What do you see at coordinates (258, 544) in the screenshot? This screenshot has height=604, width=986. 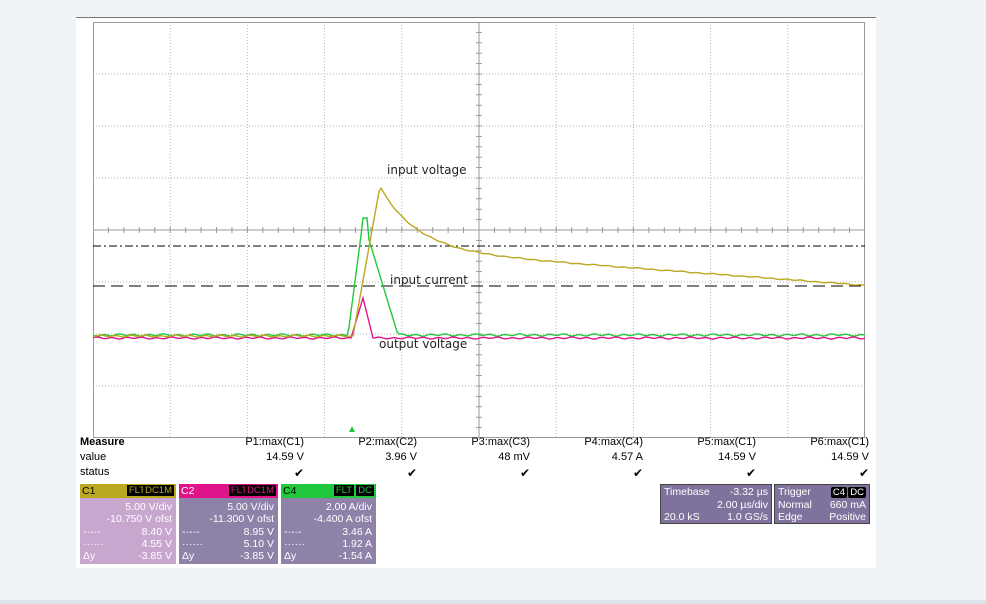 I see `cursor2-value: 5.10 V` at bounding box center [258, 544].